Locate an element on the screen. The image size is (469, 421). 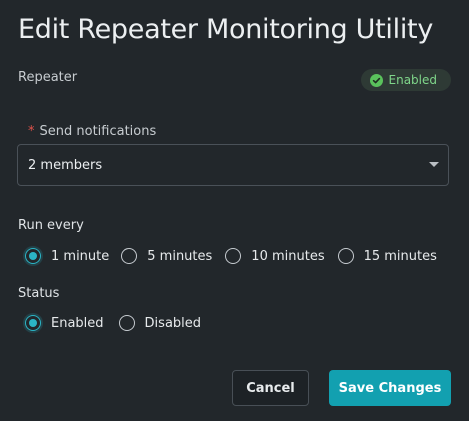
status-badge: Enabled is located at coordinates (405, 80).